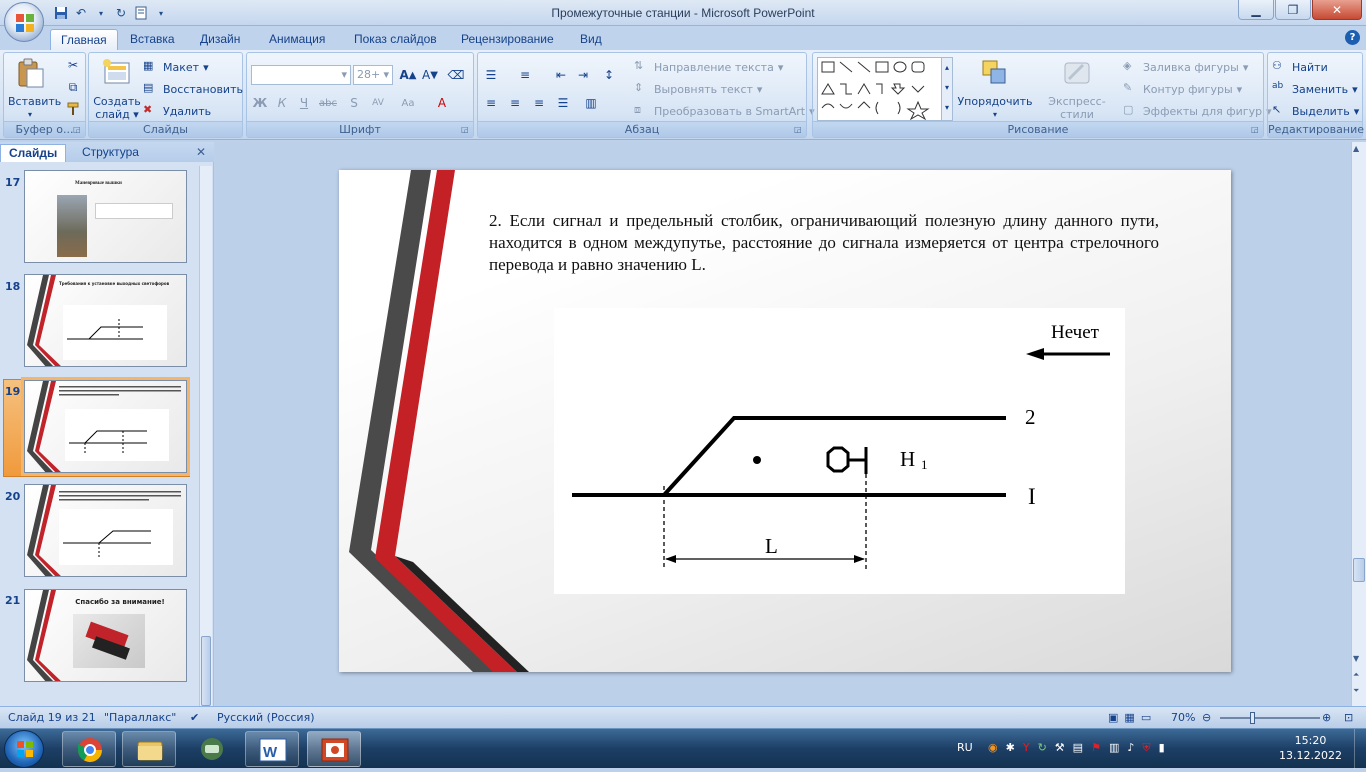 The width and height of the screenshot is (1366, 772). What do you see at coordinates (525, 75) in the screenshot?
I see `numbering-icon: ≡` at bounding box center [525, 75].